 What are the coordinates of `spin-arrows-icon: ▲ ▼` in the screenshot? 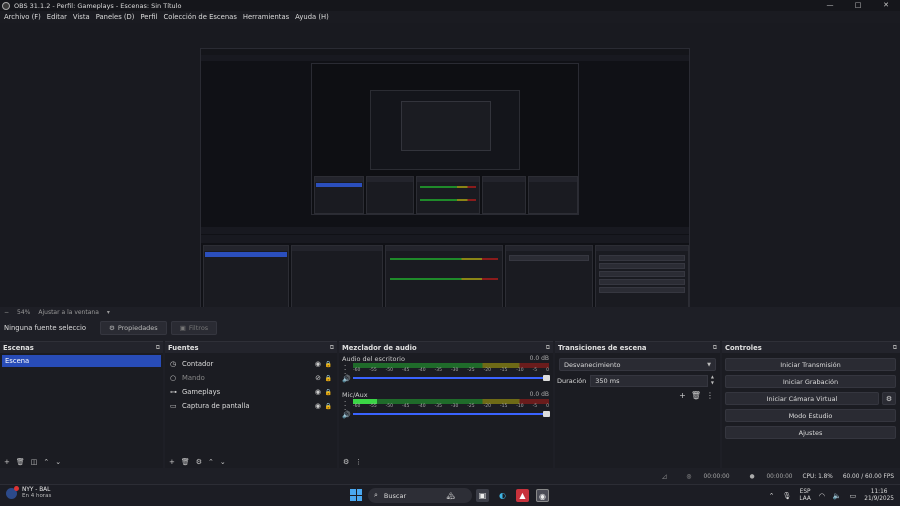 It's located at (712, 380).